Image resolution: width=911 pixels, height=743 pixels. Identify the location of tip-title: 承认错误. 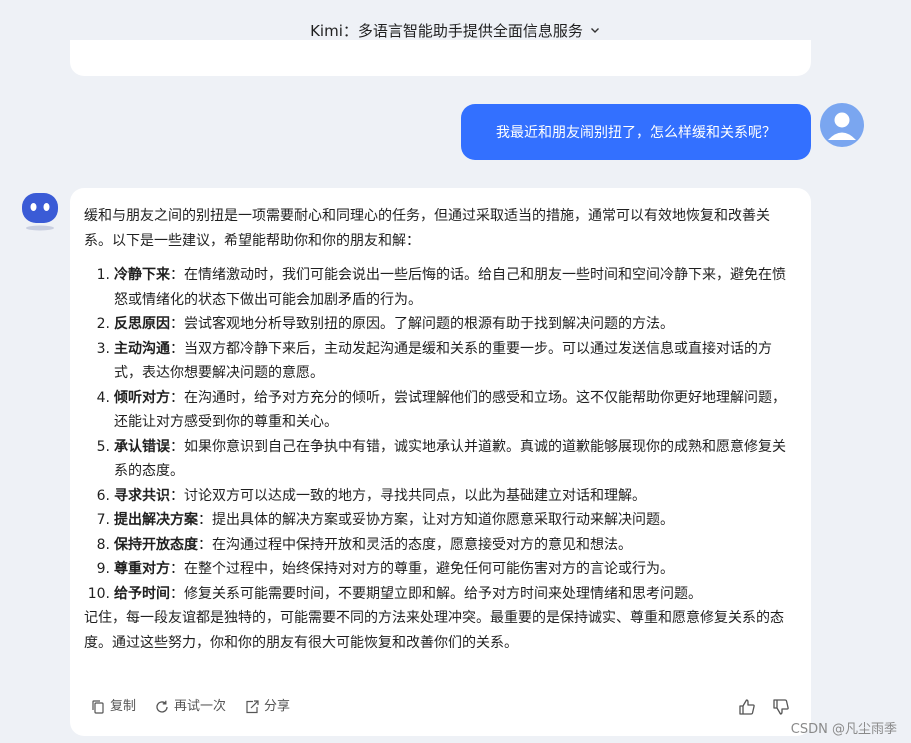
(142, 446).